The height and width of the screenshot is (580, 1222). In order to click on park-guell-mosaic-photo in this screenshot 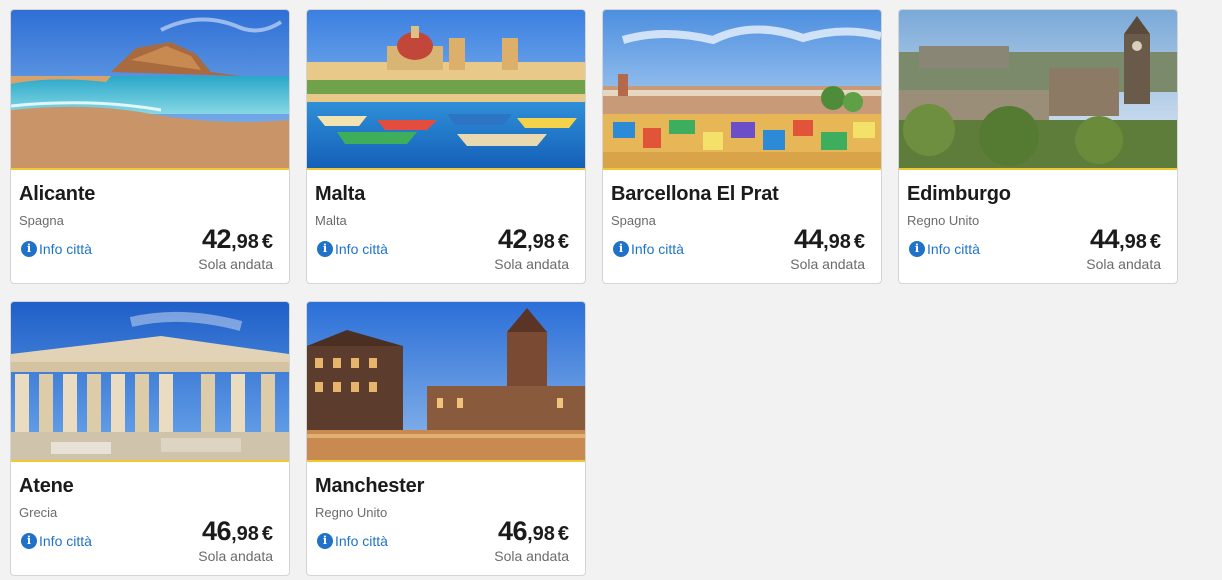, I will do `click(742, 89)`.